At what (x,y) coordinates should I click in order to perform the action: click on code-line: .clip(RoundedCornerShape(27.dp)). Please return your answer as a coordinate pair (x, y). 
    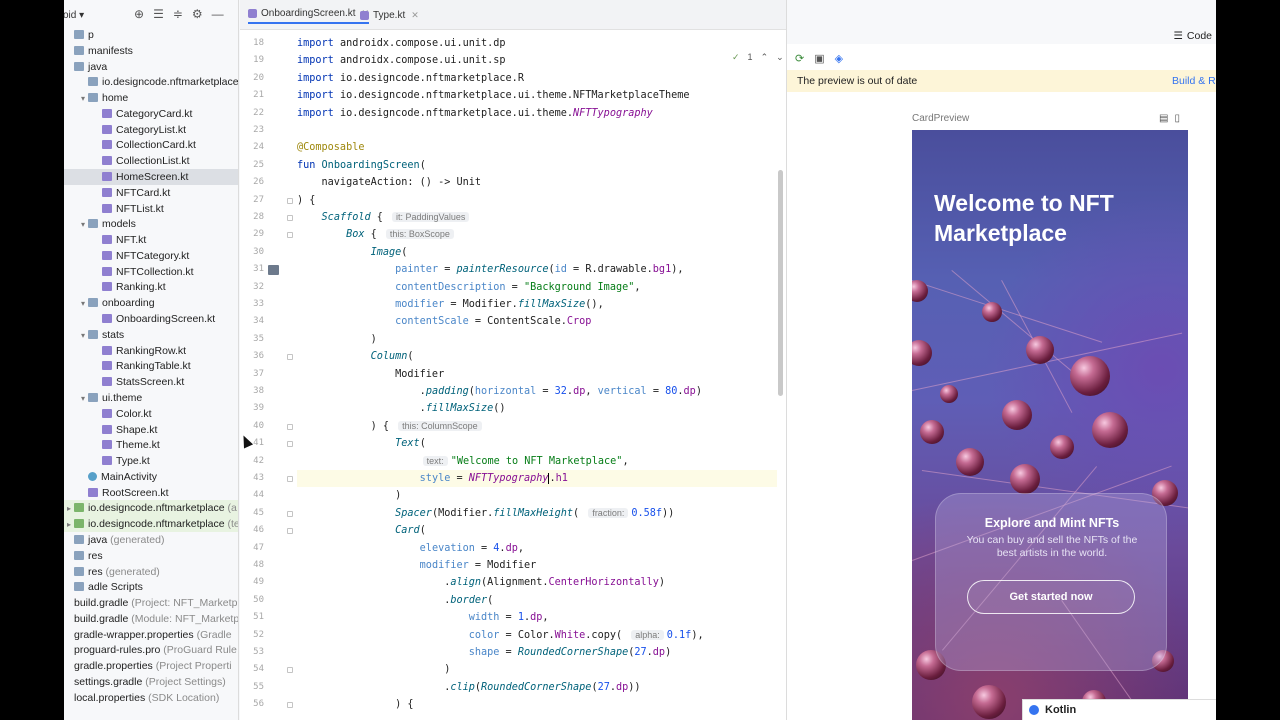
    Looking at the image, I should click on (537, 687).